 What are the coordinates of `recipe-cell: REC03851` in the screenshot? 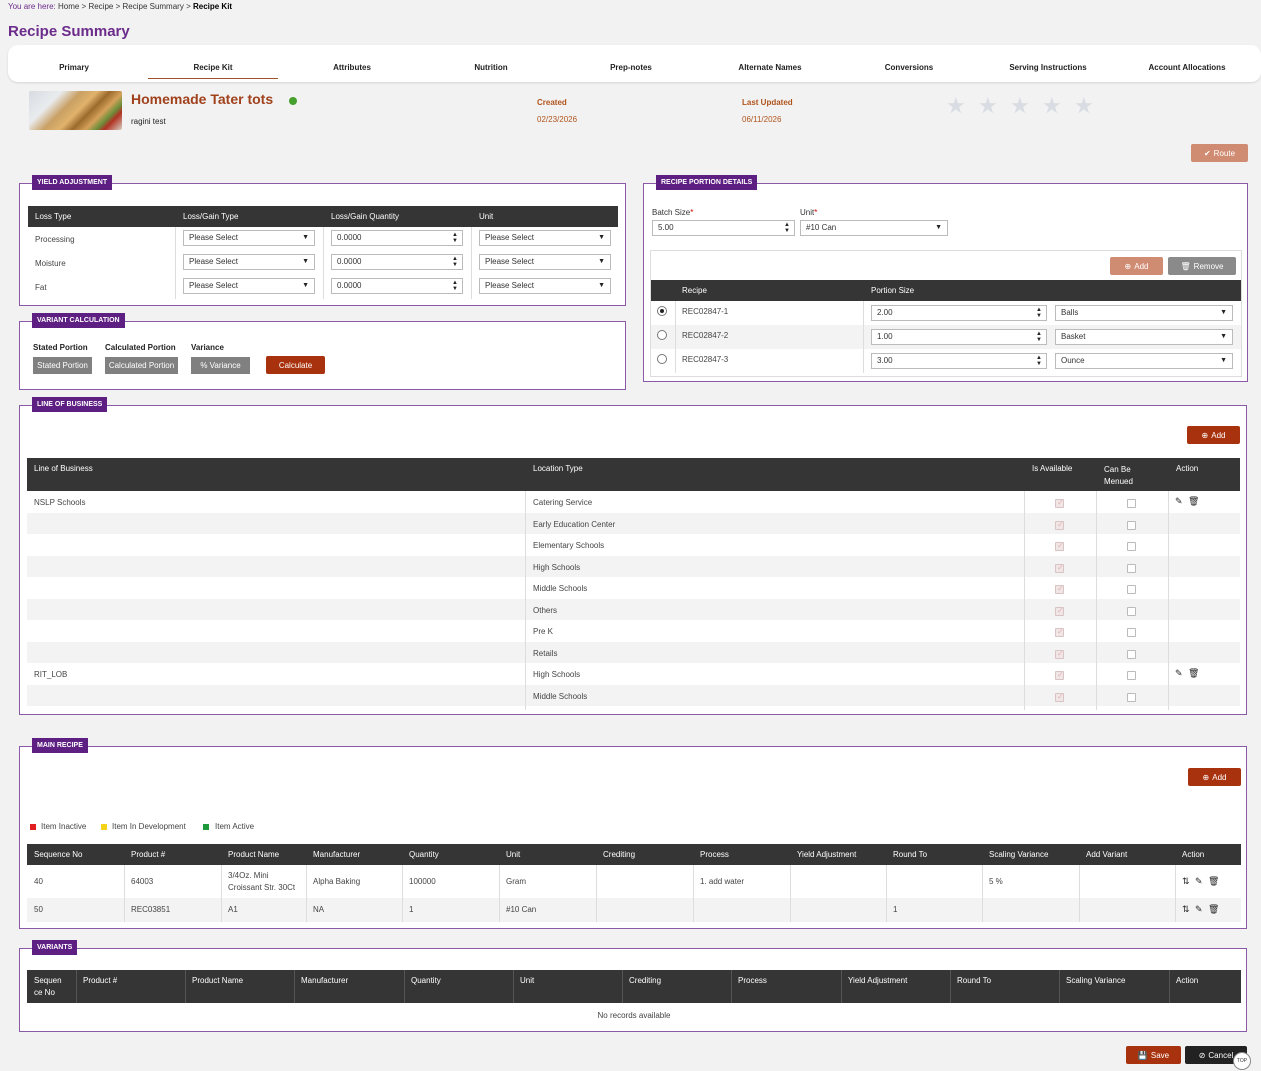 It's located at (151, 909).